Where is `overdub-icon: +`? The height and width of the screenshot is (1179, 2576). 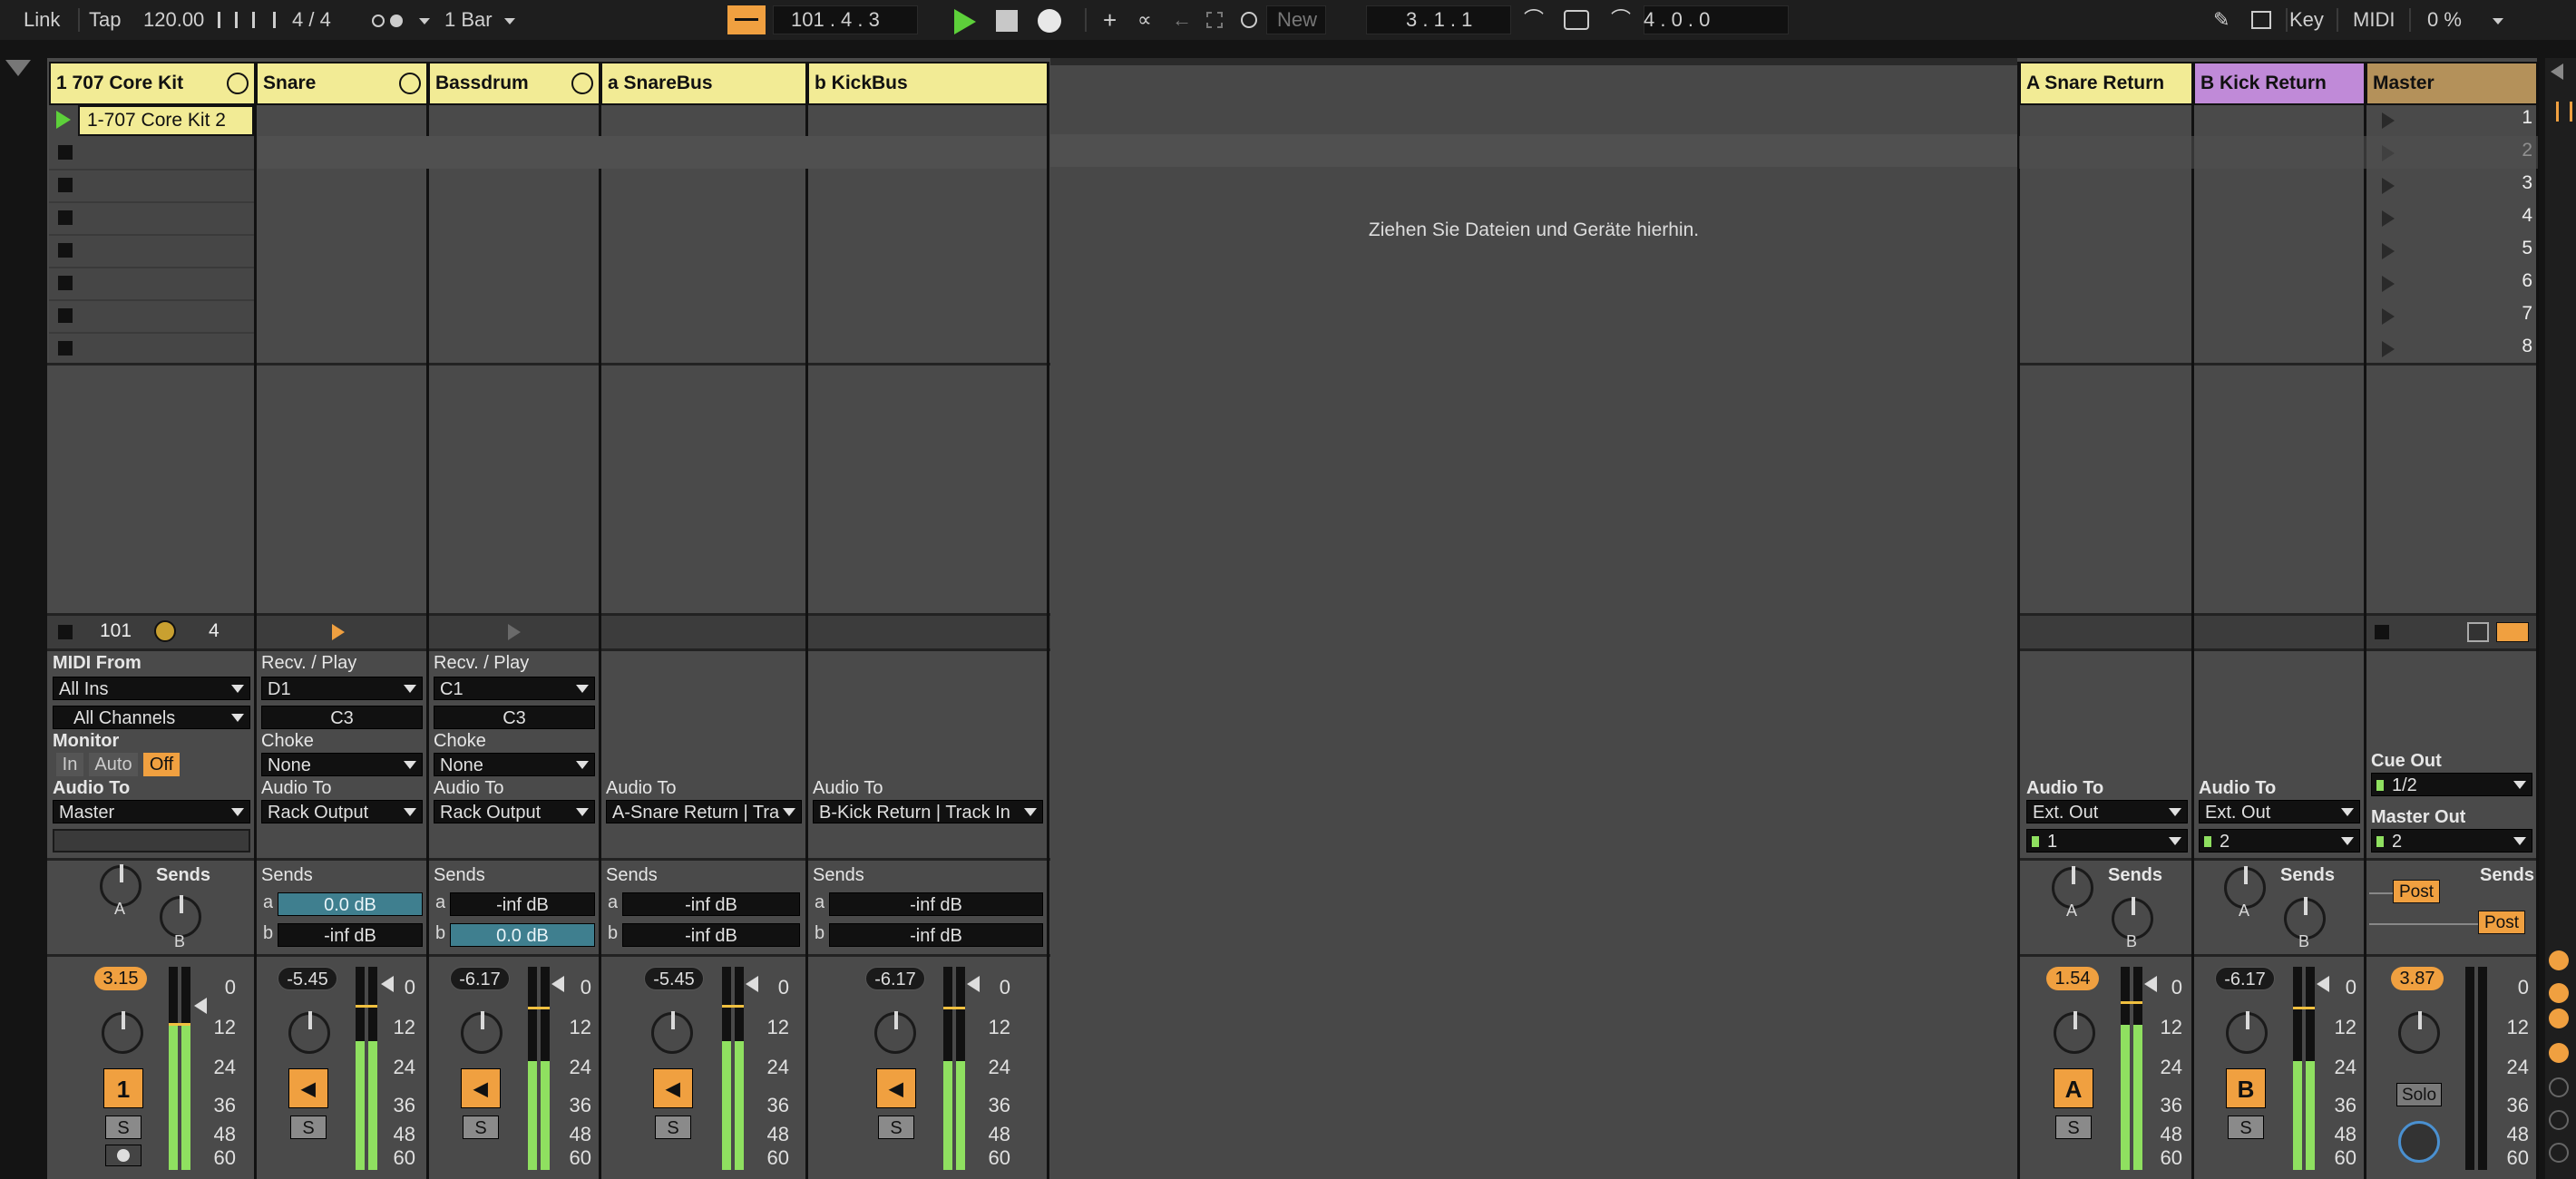 overdub-icon: + is located at coordinates (1110, 20).